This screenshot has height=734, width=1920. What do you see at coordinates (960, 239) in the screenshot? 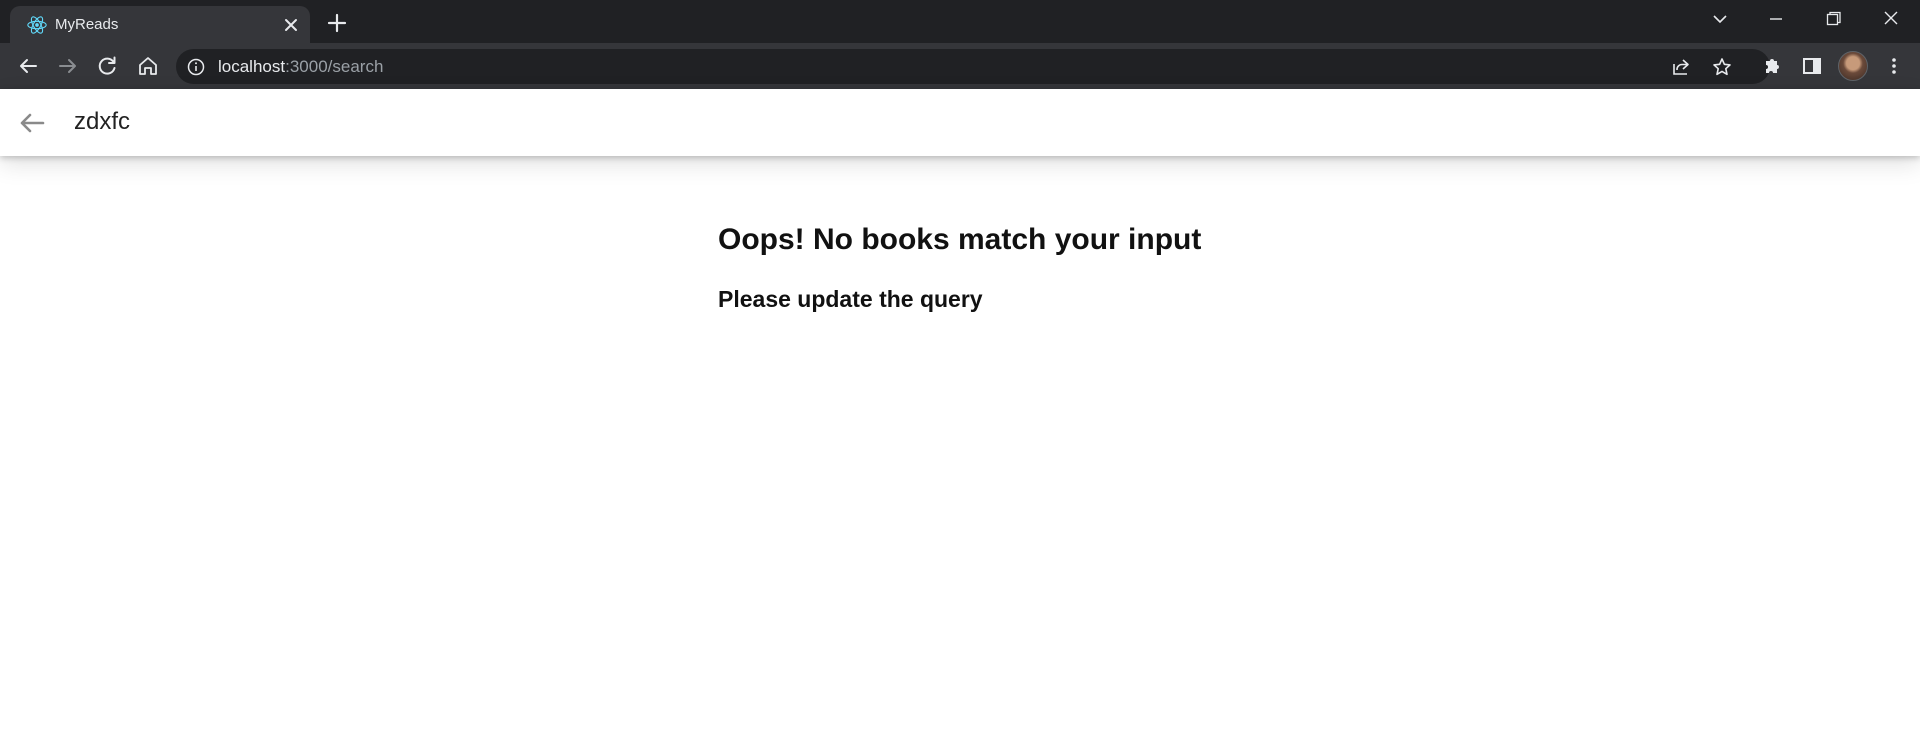
I see `no-results-heading: Oops! No books match your input` at bounding box center [960, 239].